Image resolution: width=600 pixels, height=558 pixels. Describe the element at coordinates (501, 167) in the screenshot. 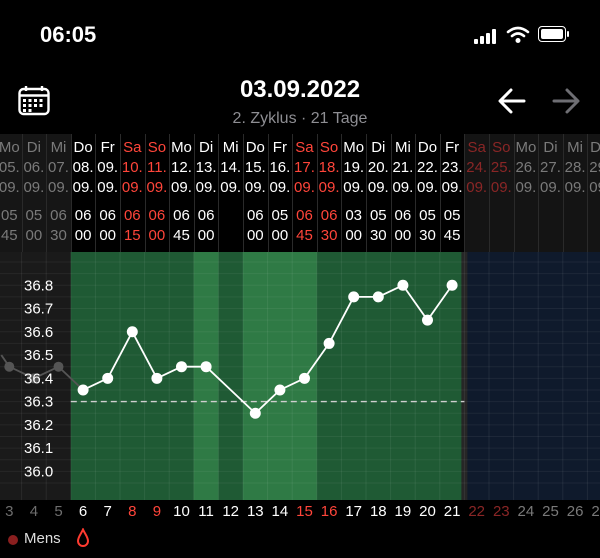

I see `day-d: 25.` at that location.